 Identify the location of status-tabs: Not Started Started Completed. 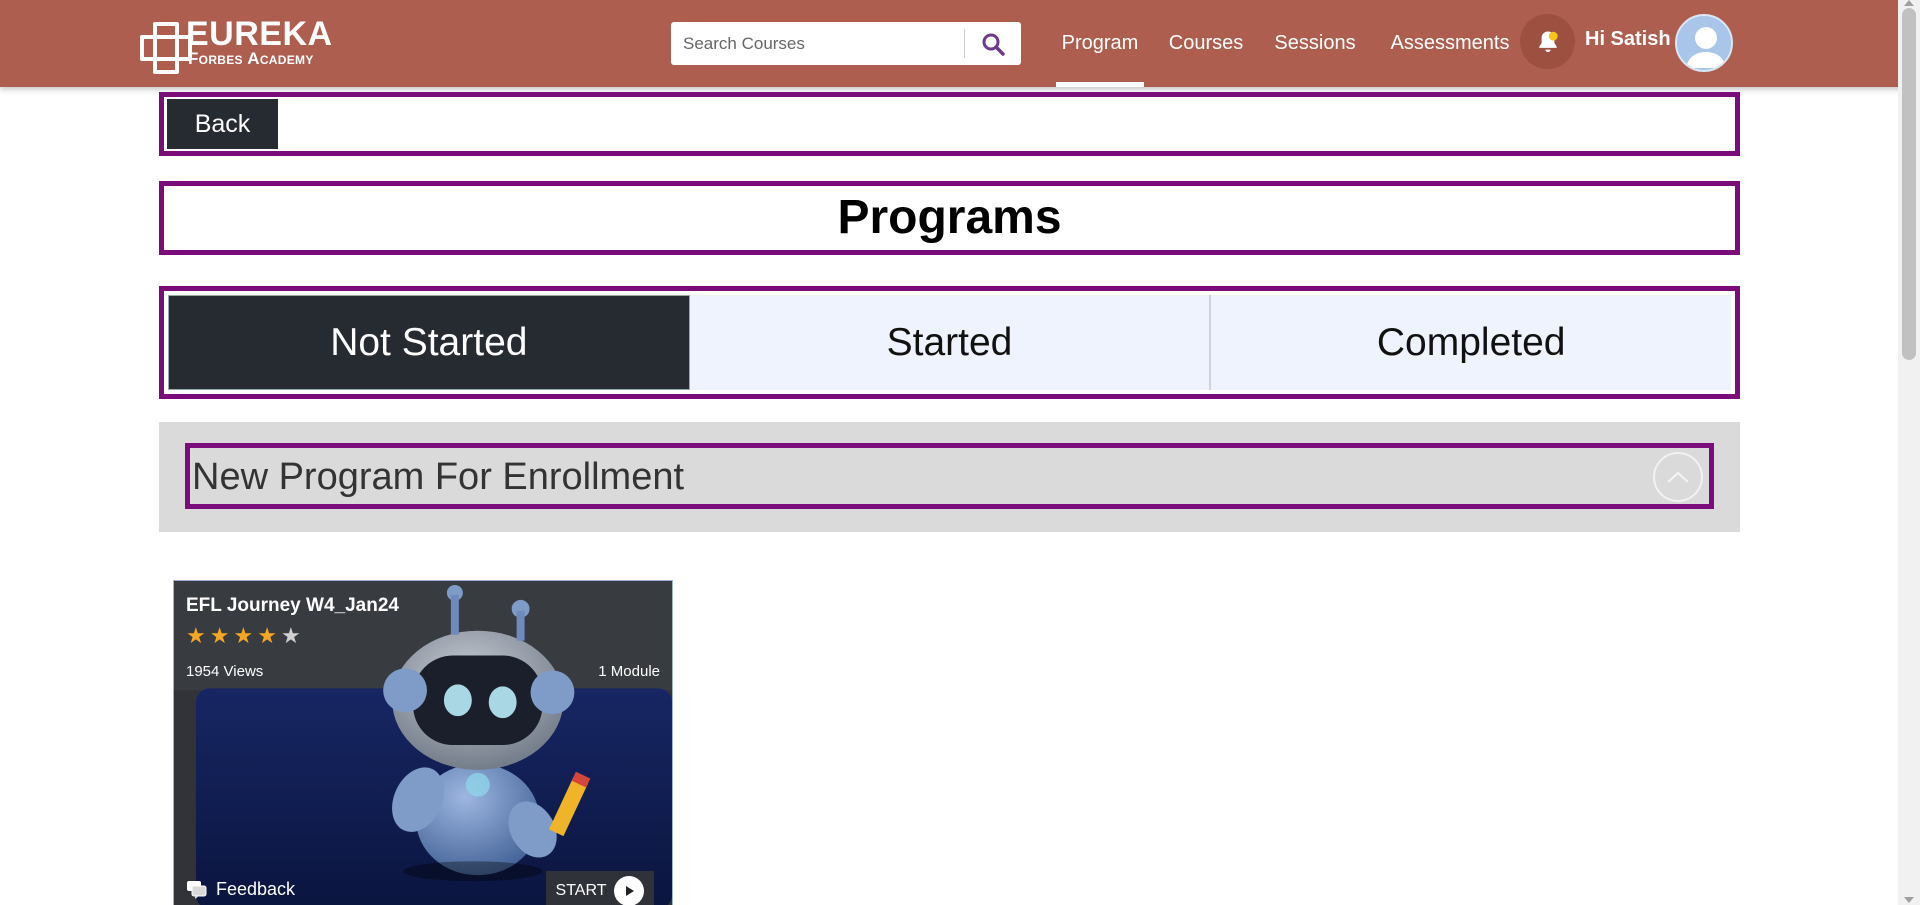
(949, 342).